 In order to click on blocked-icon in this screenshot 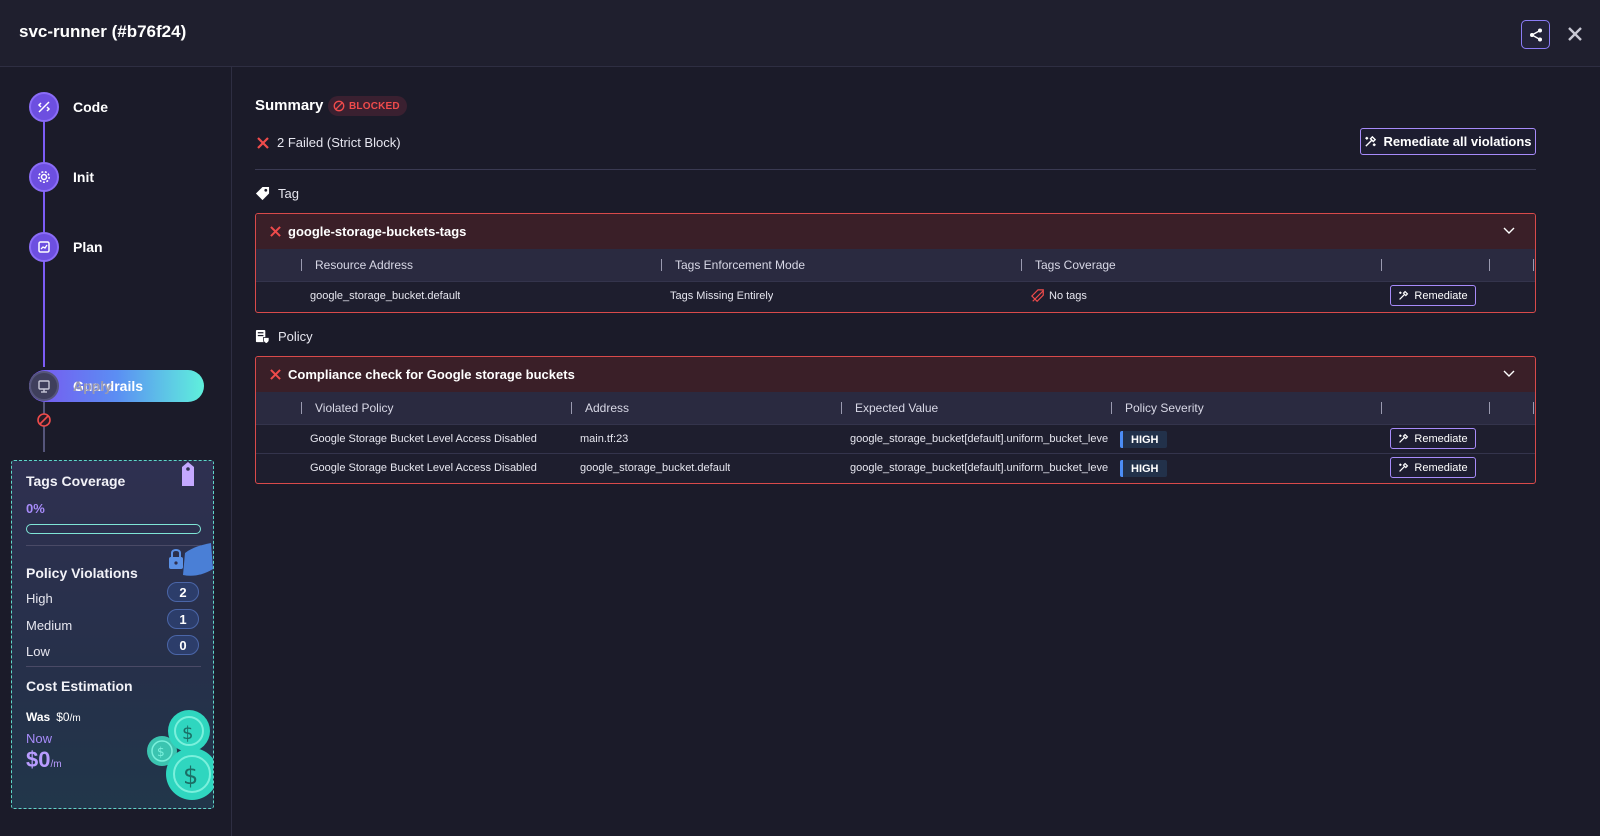, I will do `click(339, 106)`.